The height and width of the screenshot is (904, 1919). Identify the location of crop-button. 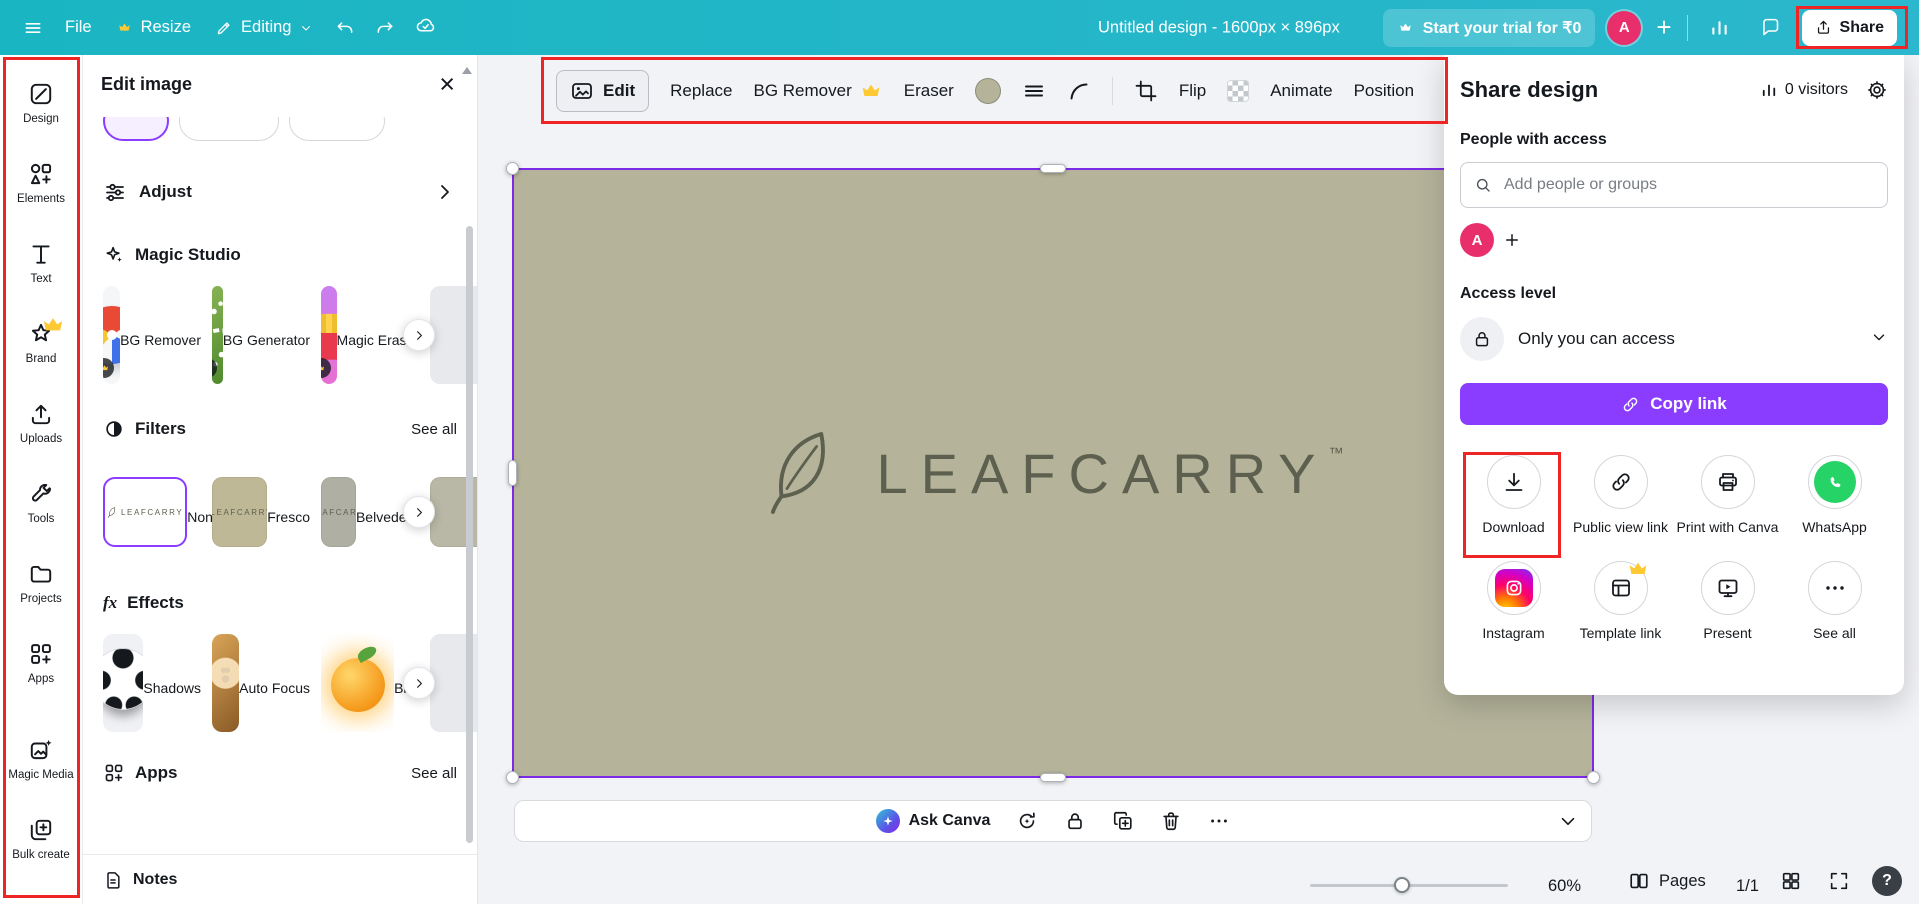
(1146, 91).